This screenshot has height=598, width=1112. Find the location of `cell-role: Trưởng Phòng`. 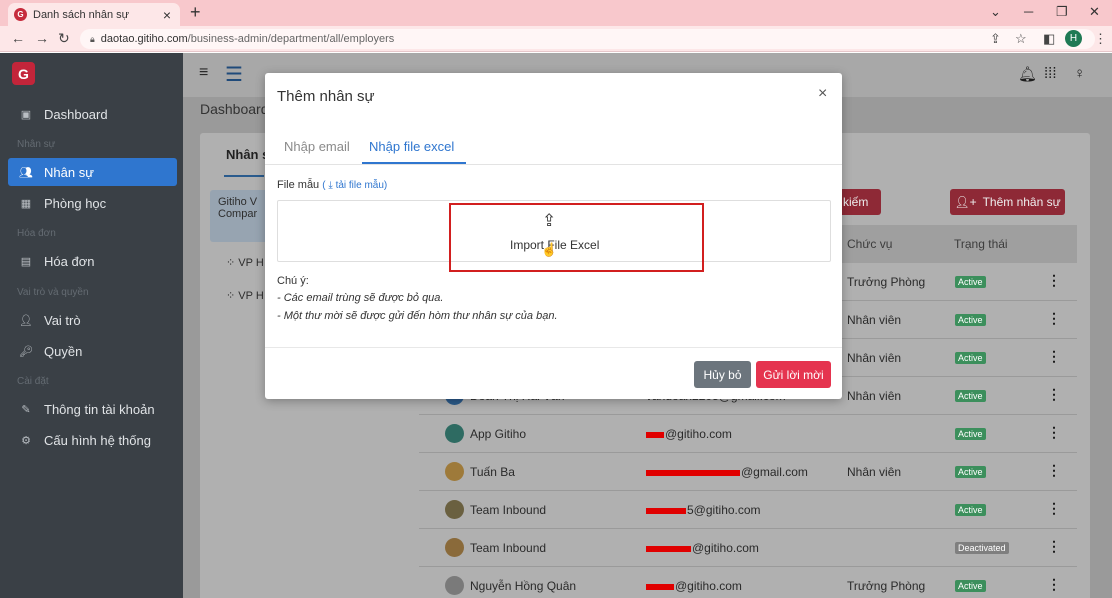

cell-role: Trưởng Phòng is located at coordinates (886, 586).